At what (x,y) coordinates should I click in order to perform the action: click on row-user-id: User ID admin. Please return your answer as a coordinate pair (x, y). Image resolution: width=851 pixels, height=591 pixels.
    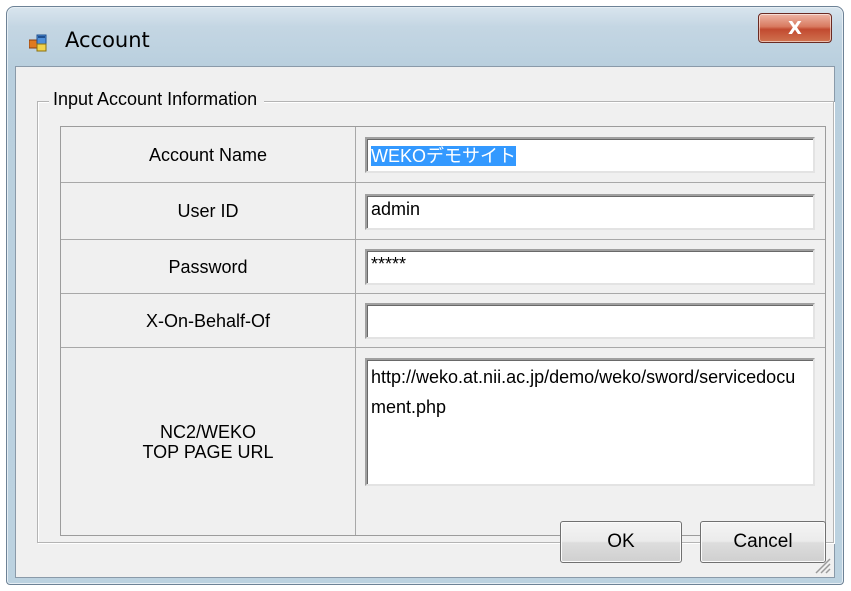
    Looking at the image, I should click on (443, 211).